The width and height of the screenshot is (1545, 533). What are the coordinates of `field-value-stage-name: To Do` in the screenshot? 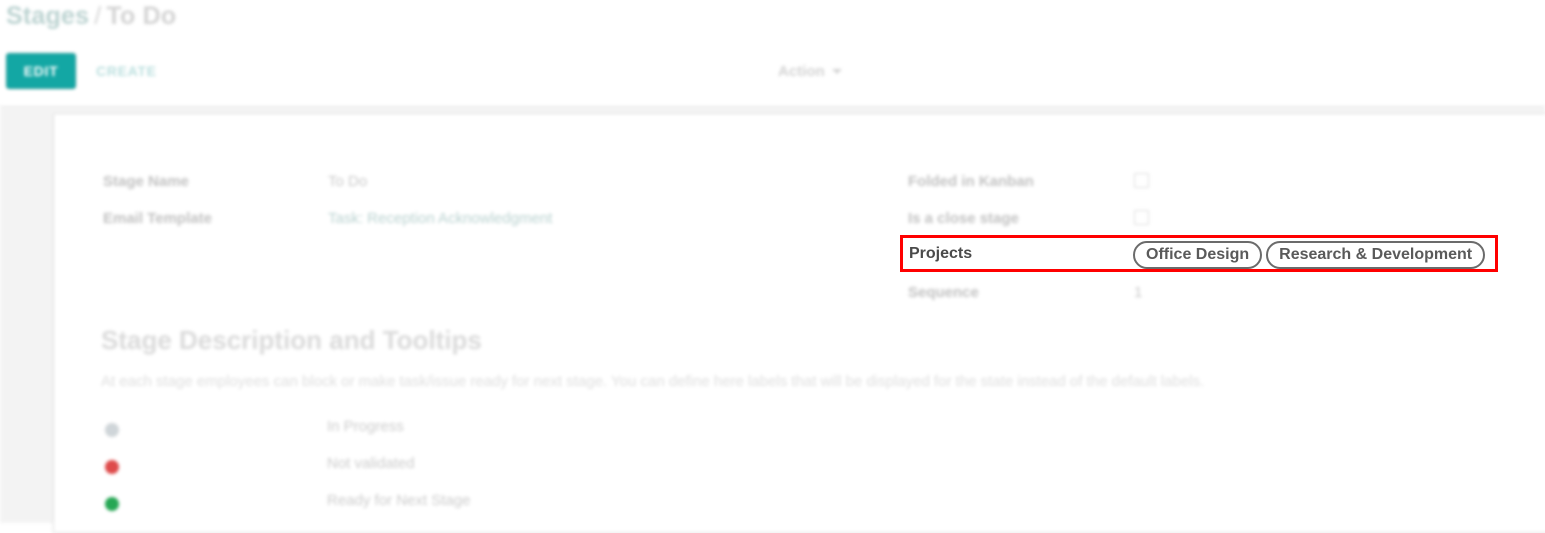 It's located at (347, 181).